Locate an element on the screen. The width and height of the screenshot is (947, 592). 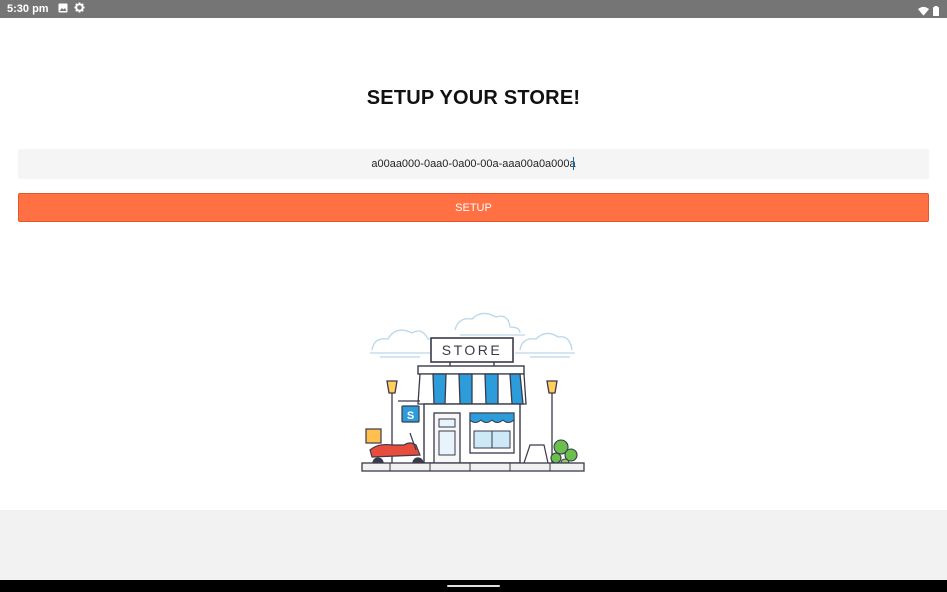
scooter-icon is located at coordinates (394, 448).